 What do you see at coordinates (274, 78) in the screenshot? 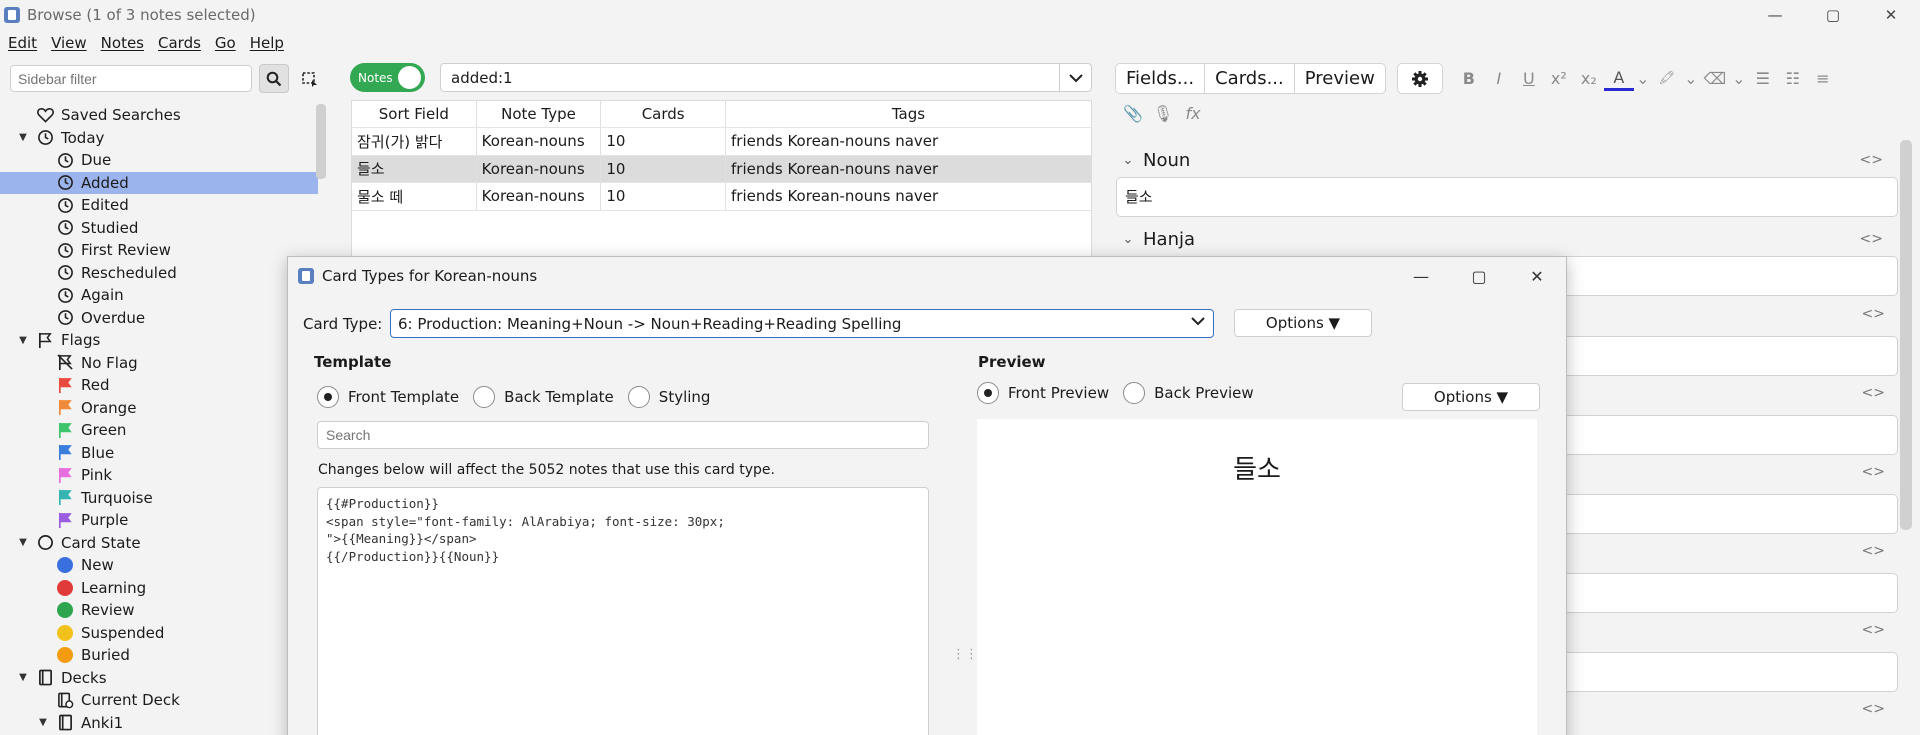
I see `sidebar-search-button` at bounding box center [274, 78].